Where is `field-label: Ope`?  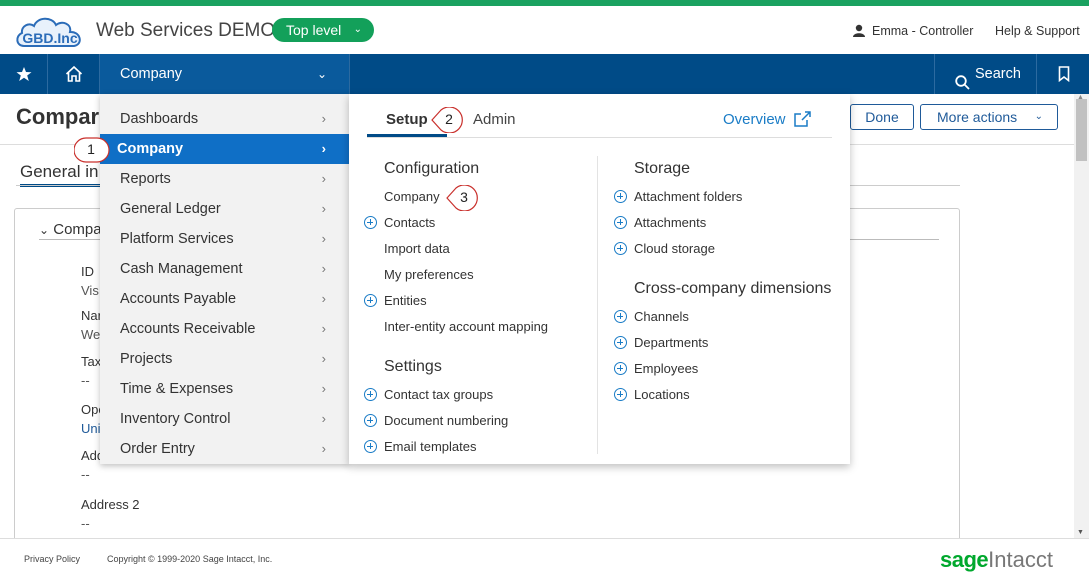 field-label: Ope is located at coordinates (91, 409).